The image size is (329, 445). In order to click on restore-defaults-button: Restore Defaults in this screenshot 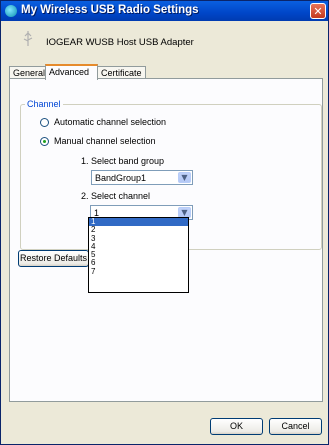, I will do `click(53, 258)`.